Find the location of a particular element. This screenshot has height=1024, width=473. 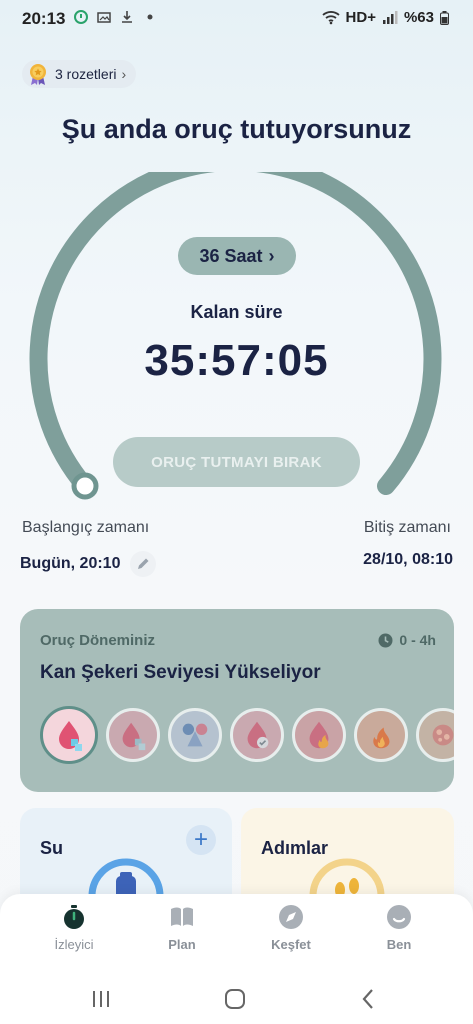

gallery-icon is located at coordinates (104, 17).